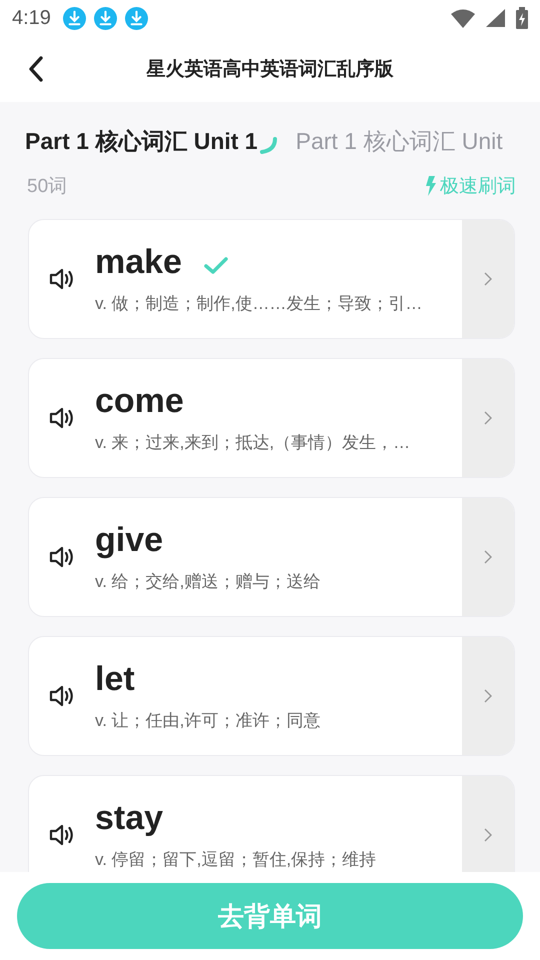 This screenshot has height=960, width=540. What do you see at coordinates (463, 18) in the screenshot?
I see `wifi-icon` at bounding box center [463, 18].